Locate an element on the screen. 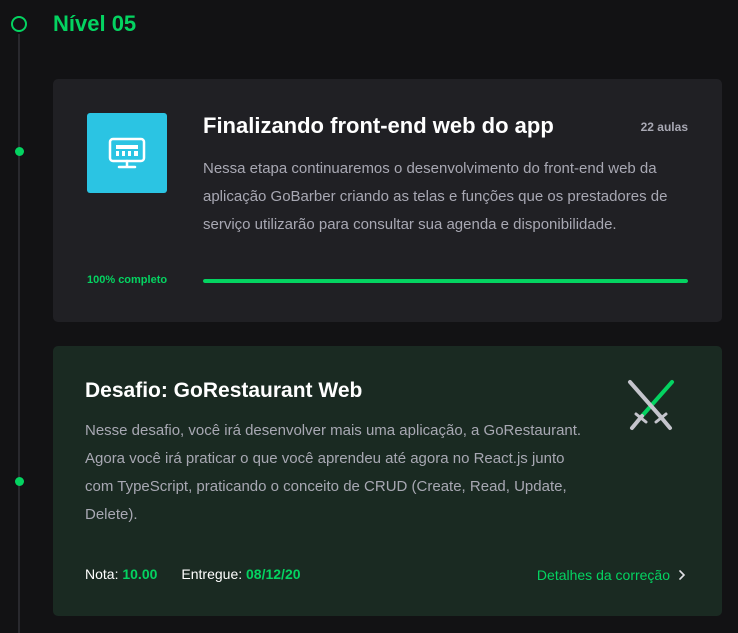  delivered: Entregue: 08/12/20 is located at coordinates (240, 574).